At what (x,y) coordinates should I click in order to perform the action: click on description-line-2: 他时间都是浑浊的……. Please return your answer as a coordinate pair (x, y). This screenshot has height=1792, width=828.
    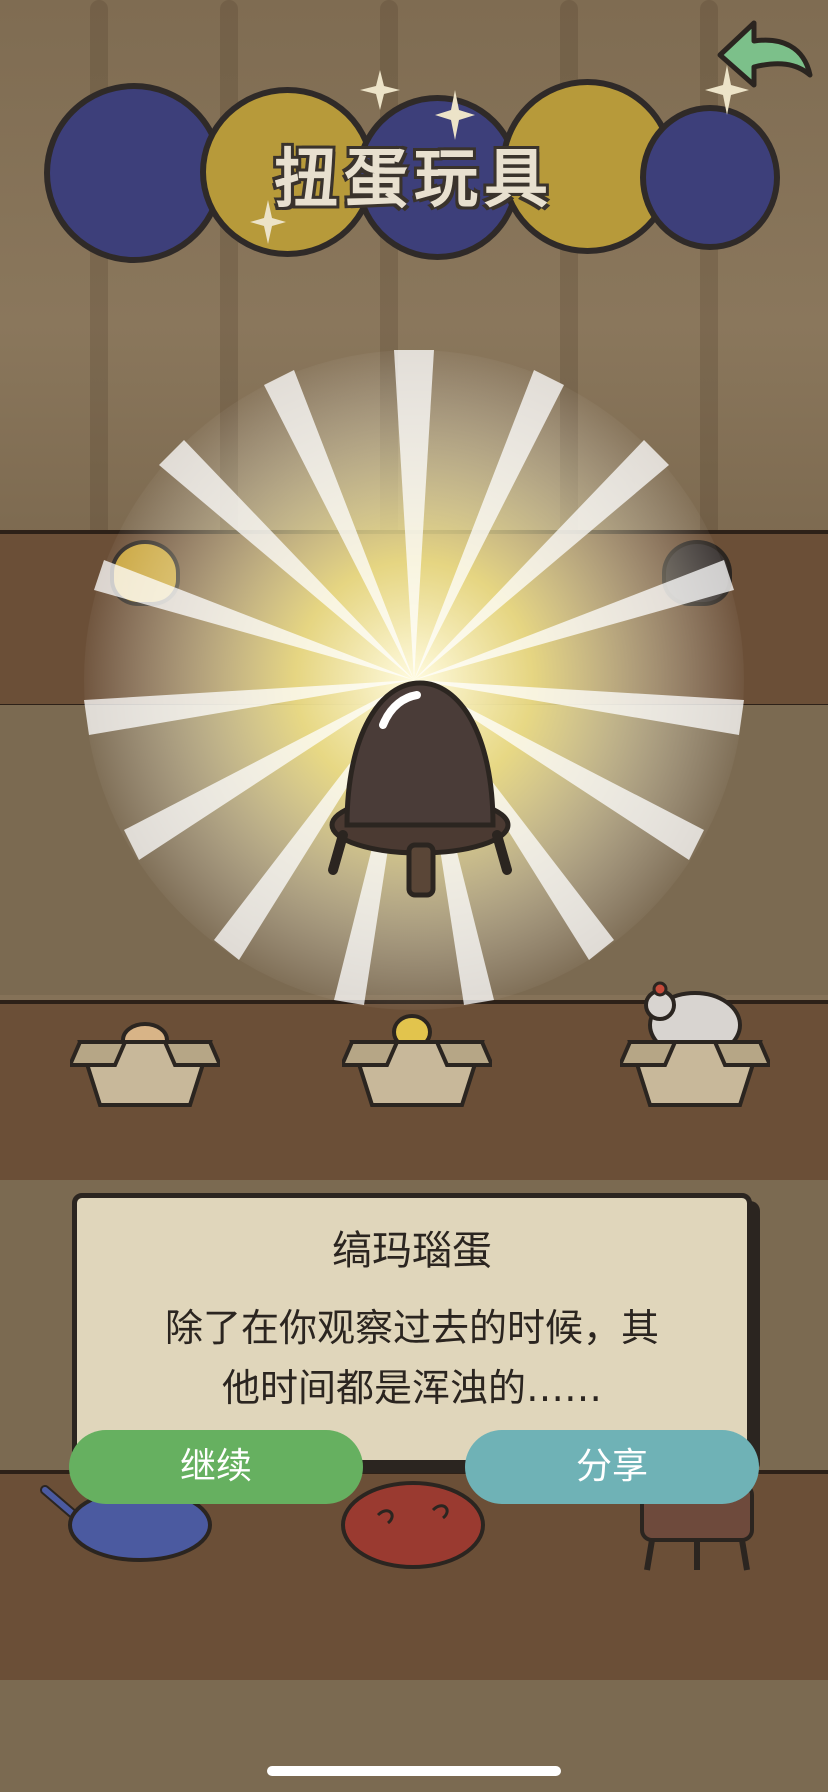
    Looking at the image, I should click on (411, 1388).